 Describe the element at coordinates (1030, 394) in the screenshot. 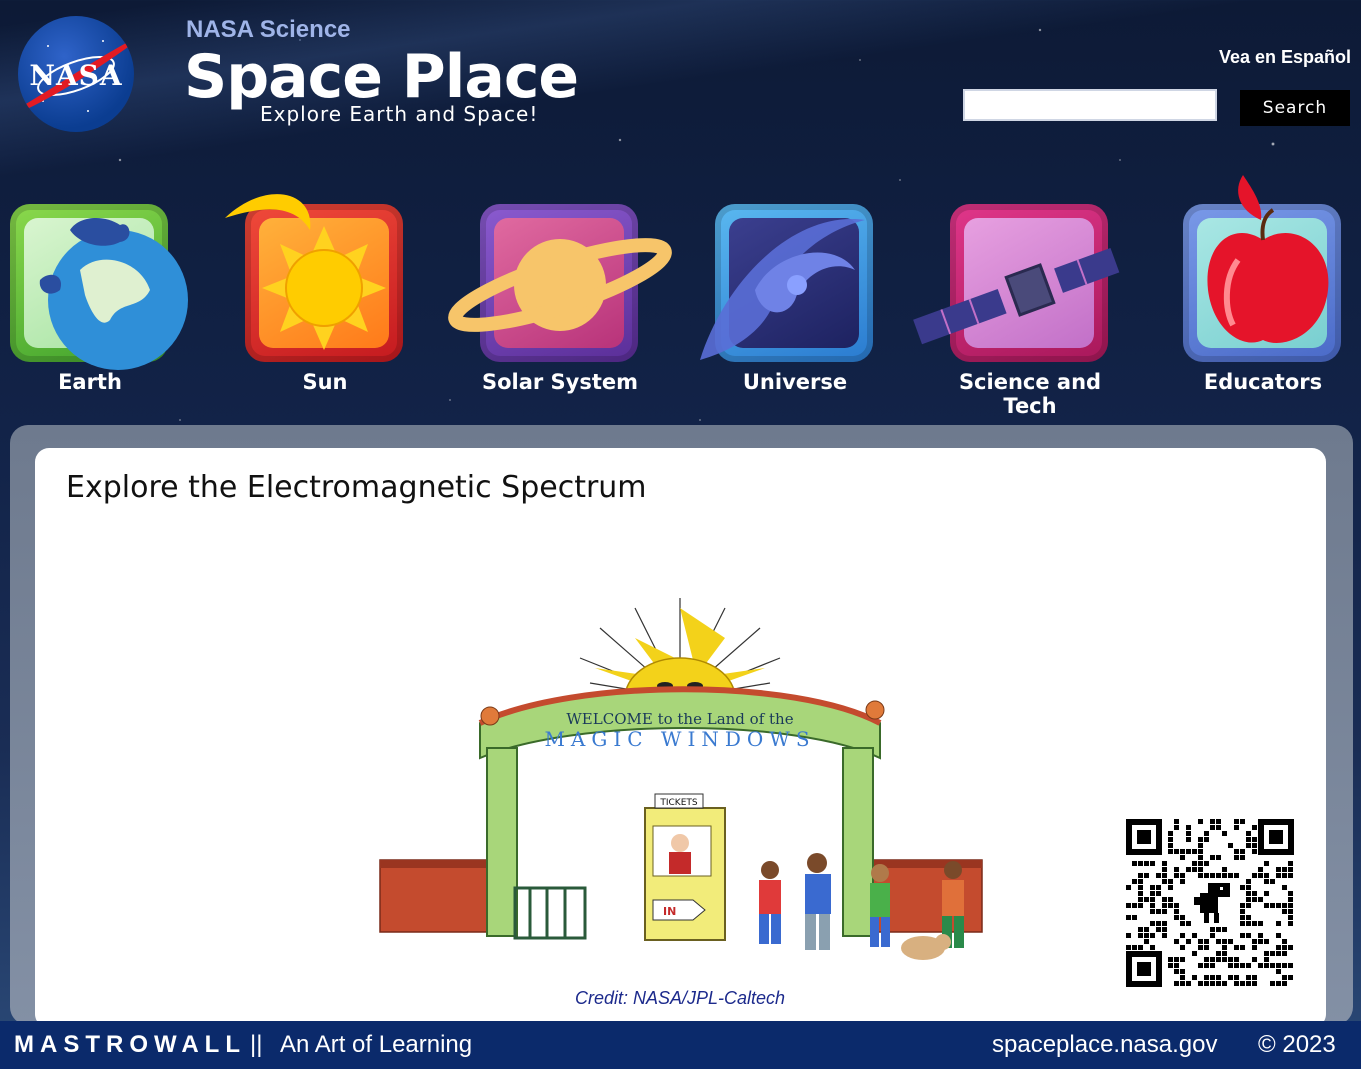

I see `nav-item-label: Science and Tech` at that location.